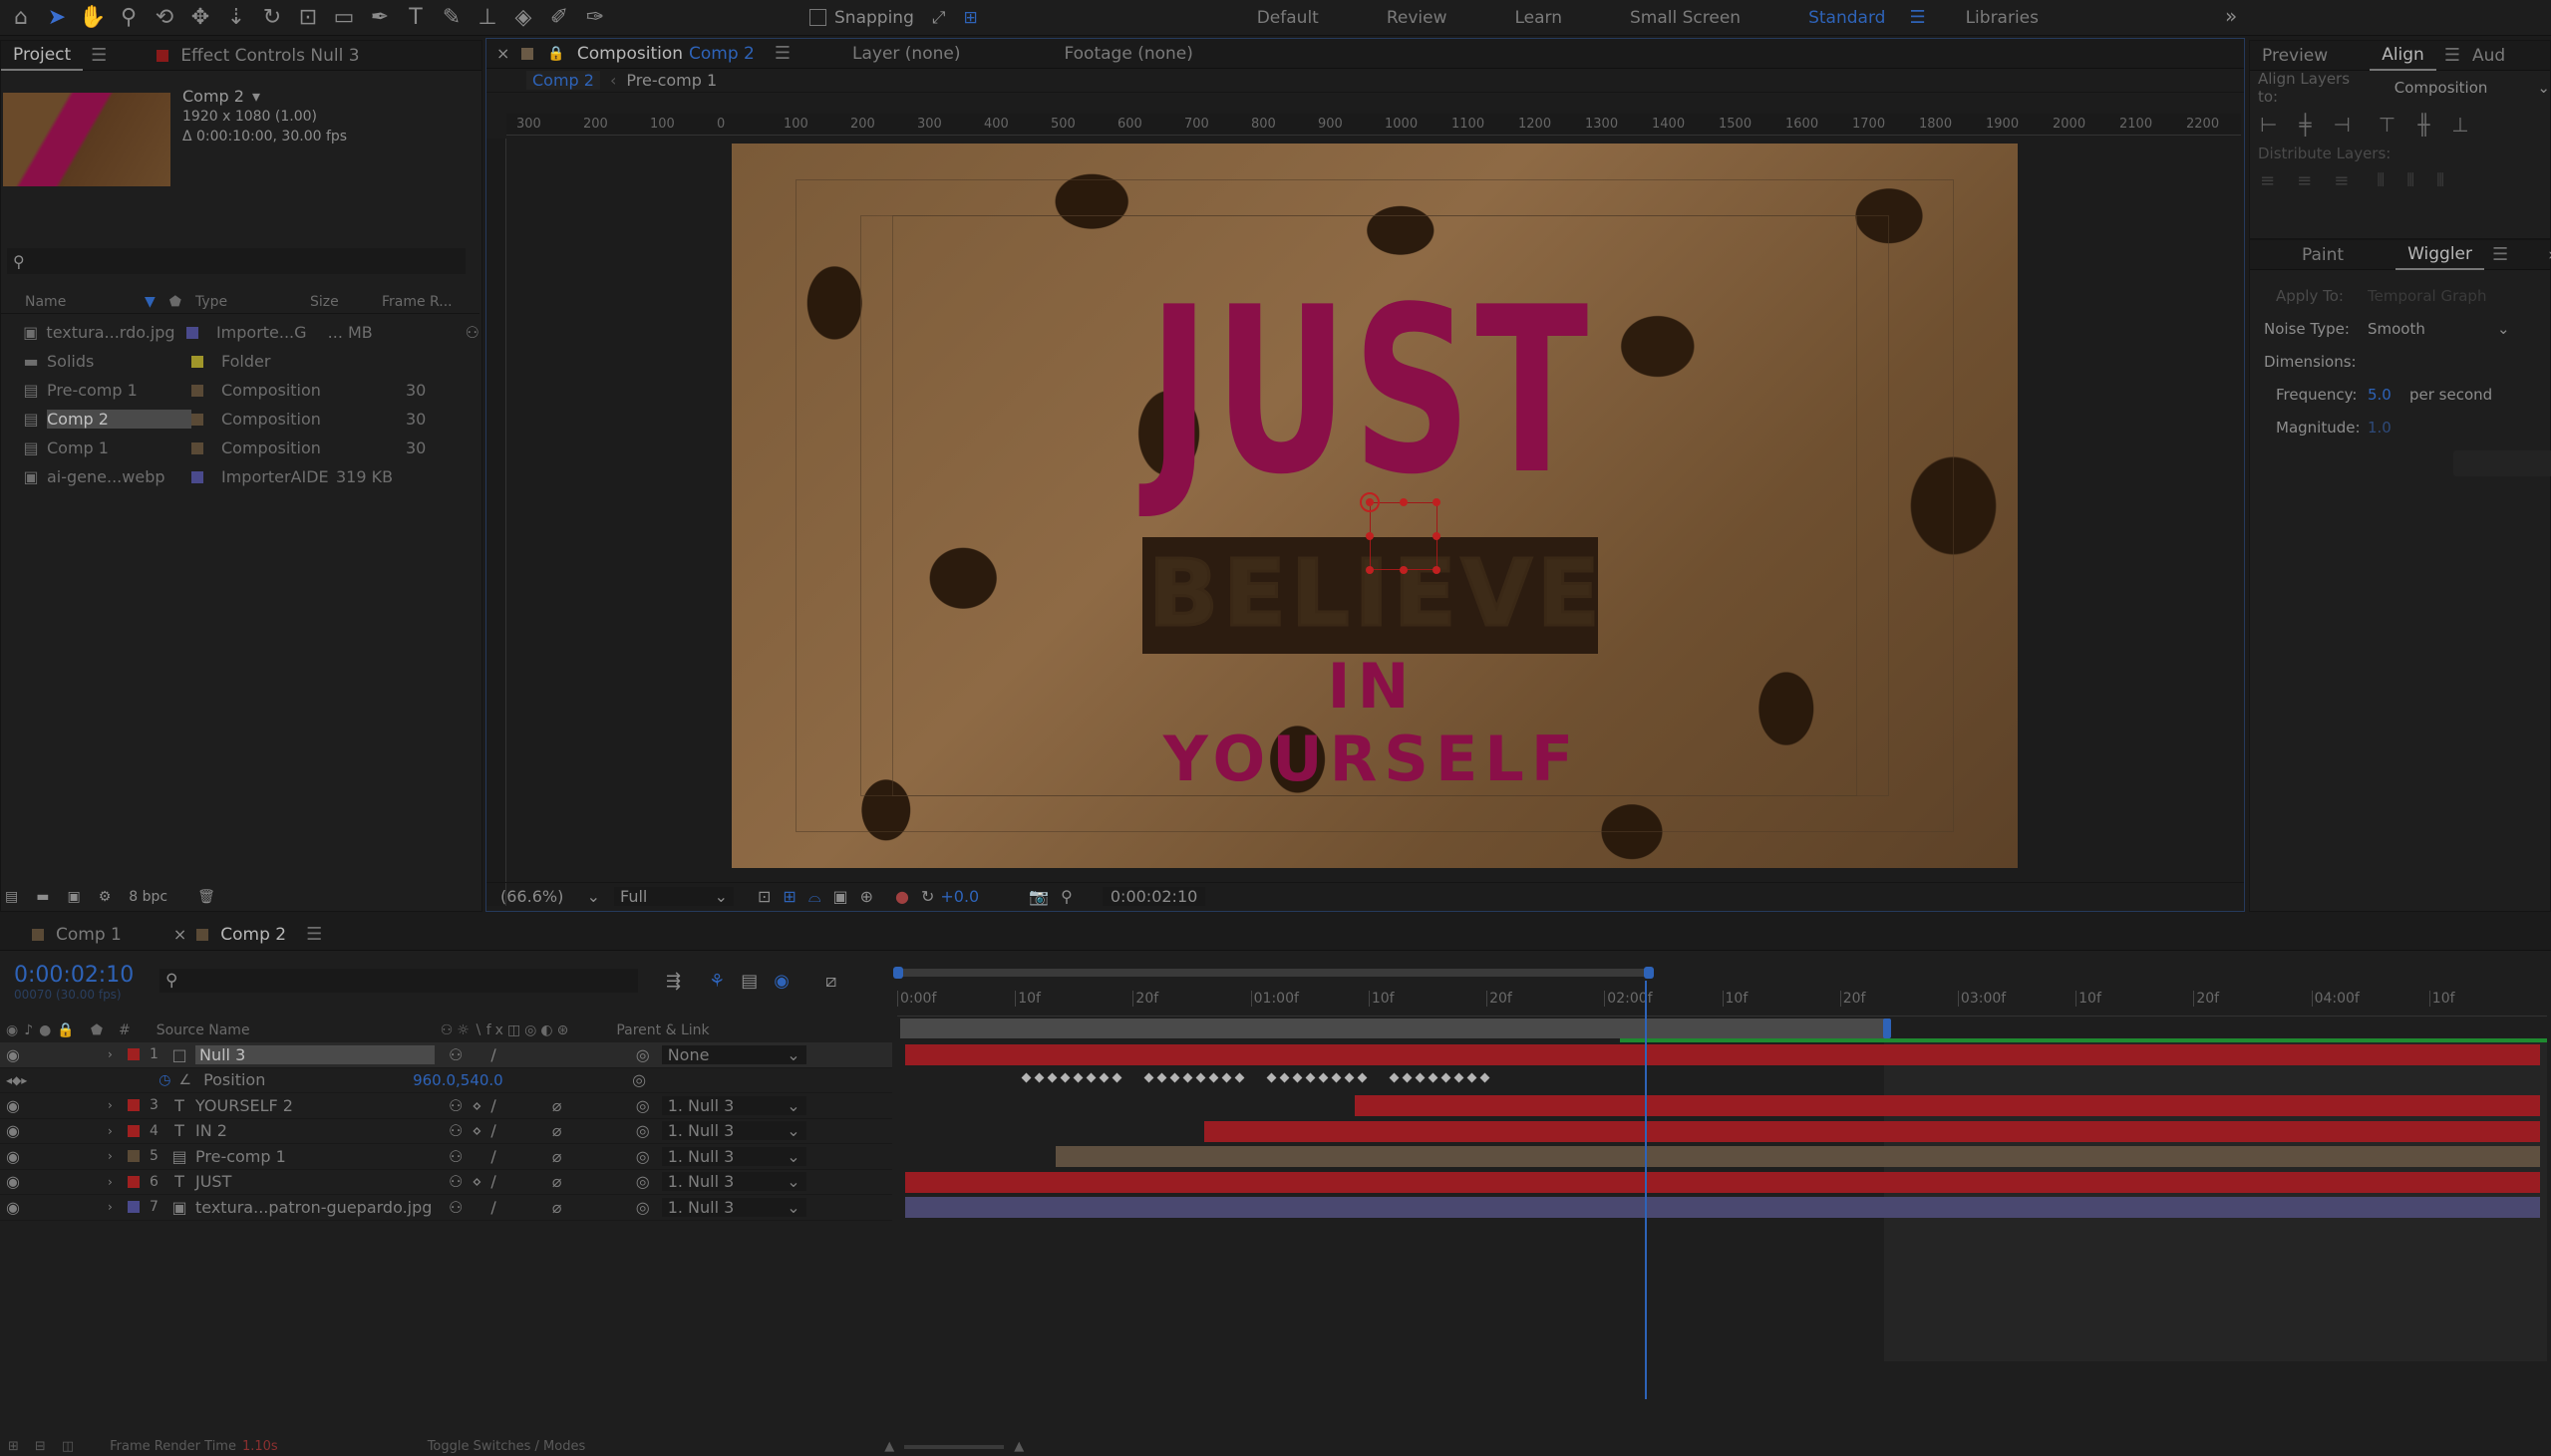  I want to click on text-layer-just: JUST, so click(1368, 392).